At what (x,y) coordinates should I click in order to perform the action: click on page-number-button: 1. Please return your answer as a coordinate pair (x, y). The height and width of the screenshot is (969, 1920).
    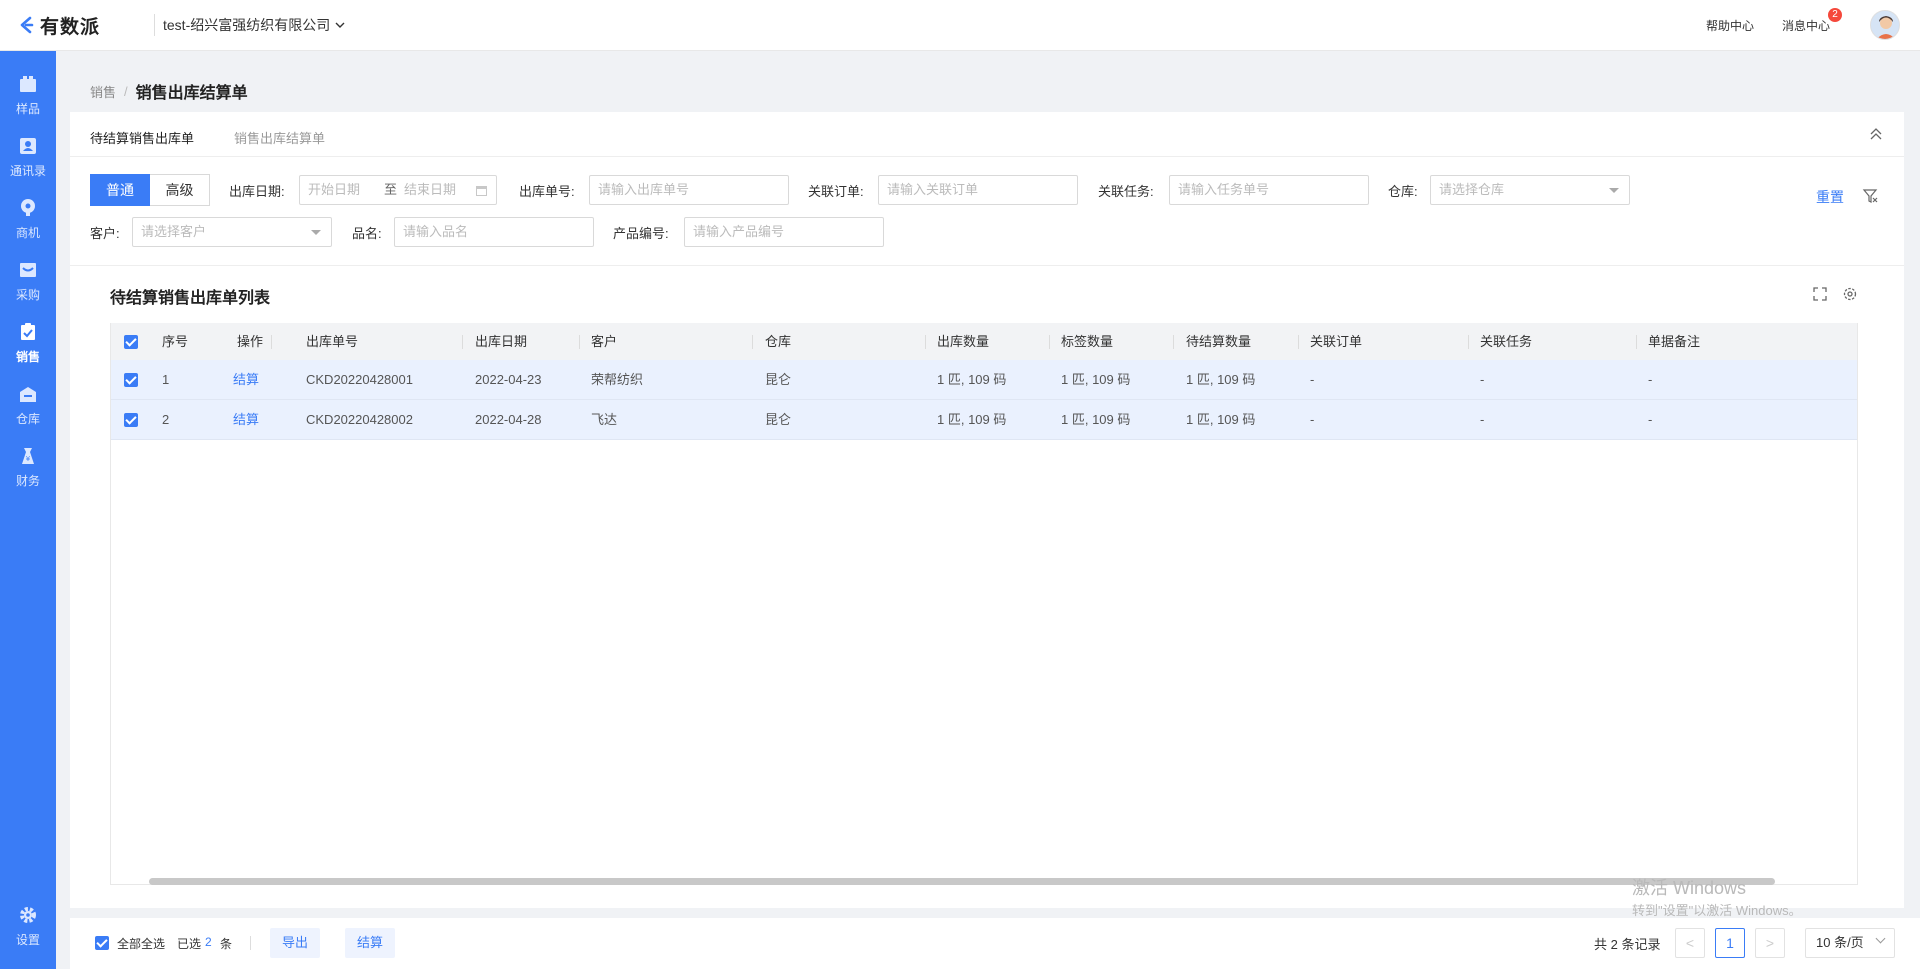
    Looking at the image, I should click on (1730, 943).